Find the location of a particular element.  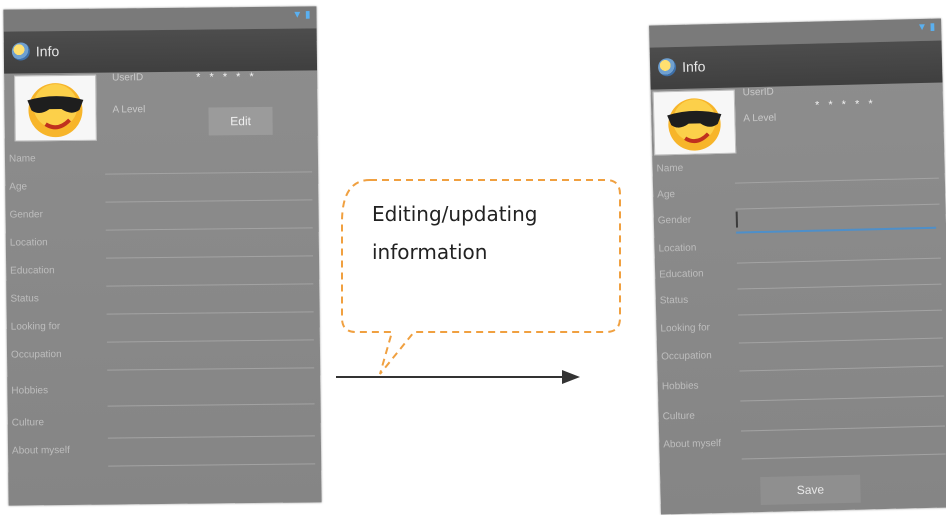

callout-line-2: information is located at coordinates (430, 252).